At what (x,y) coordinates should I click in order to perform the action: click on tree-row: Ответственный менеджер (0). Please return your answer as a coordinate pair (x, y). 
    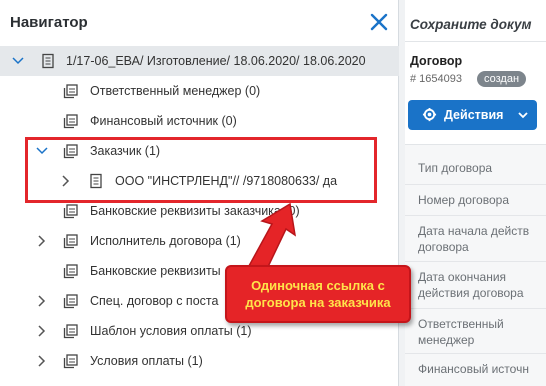
    Looking at the image, I should click on (199, 91).